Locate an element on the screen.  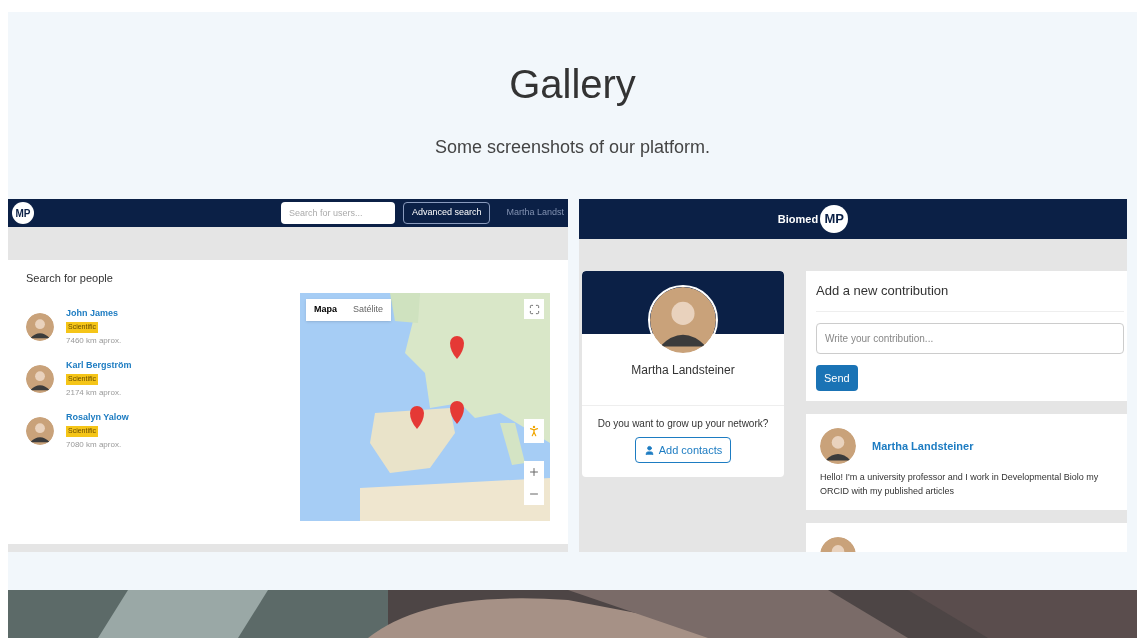
distance: 2174 km aprox. is located at coordinates (94, 392).